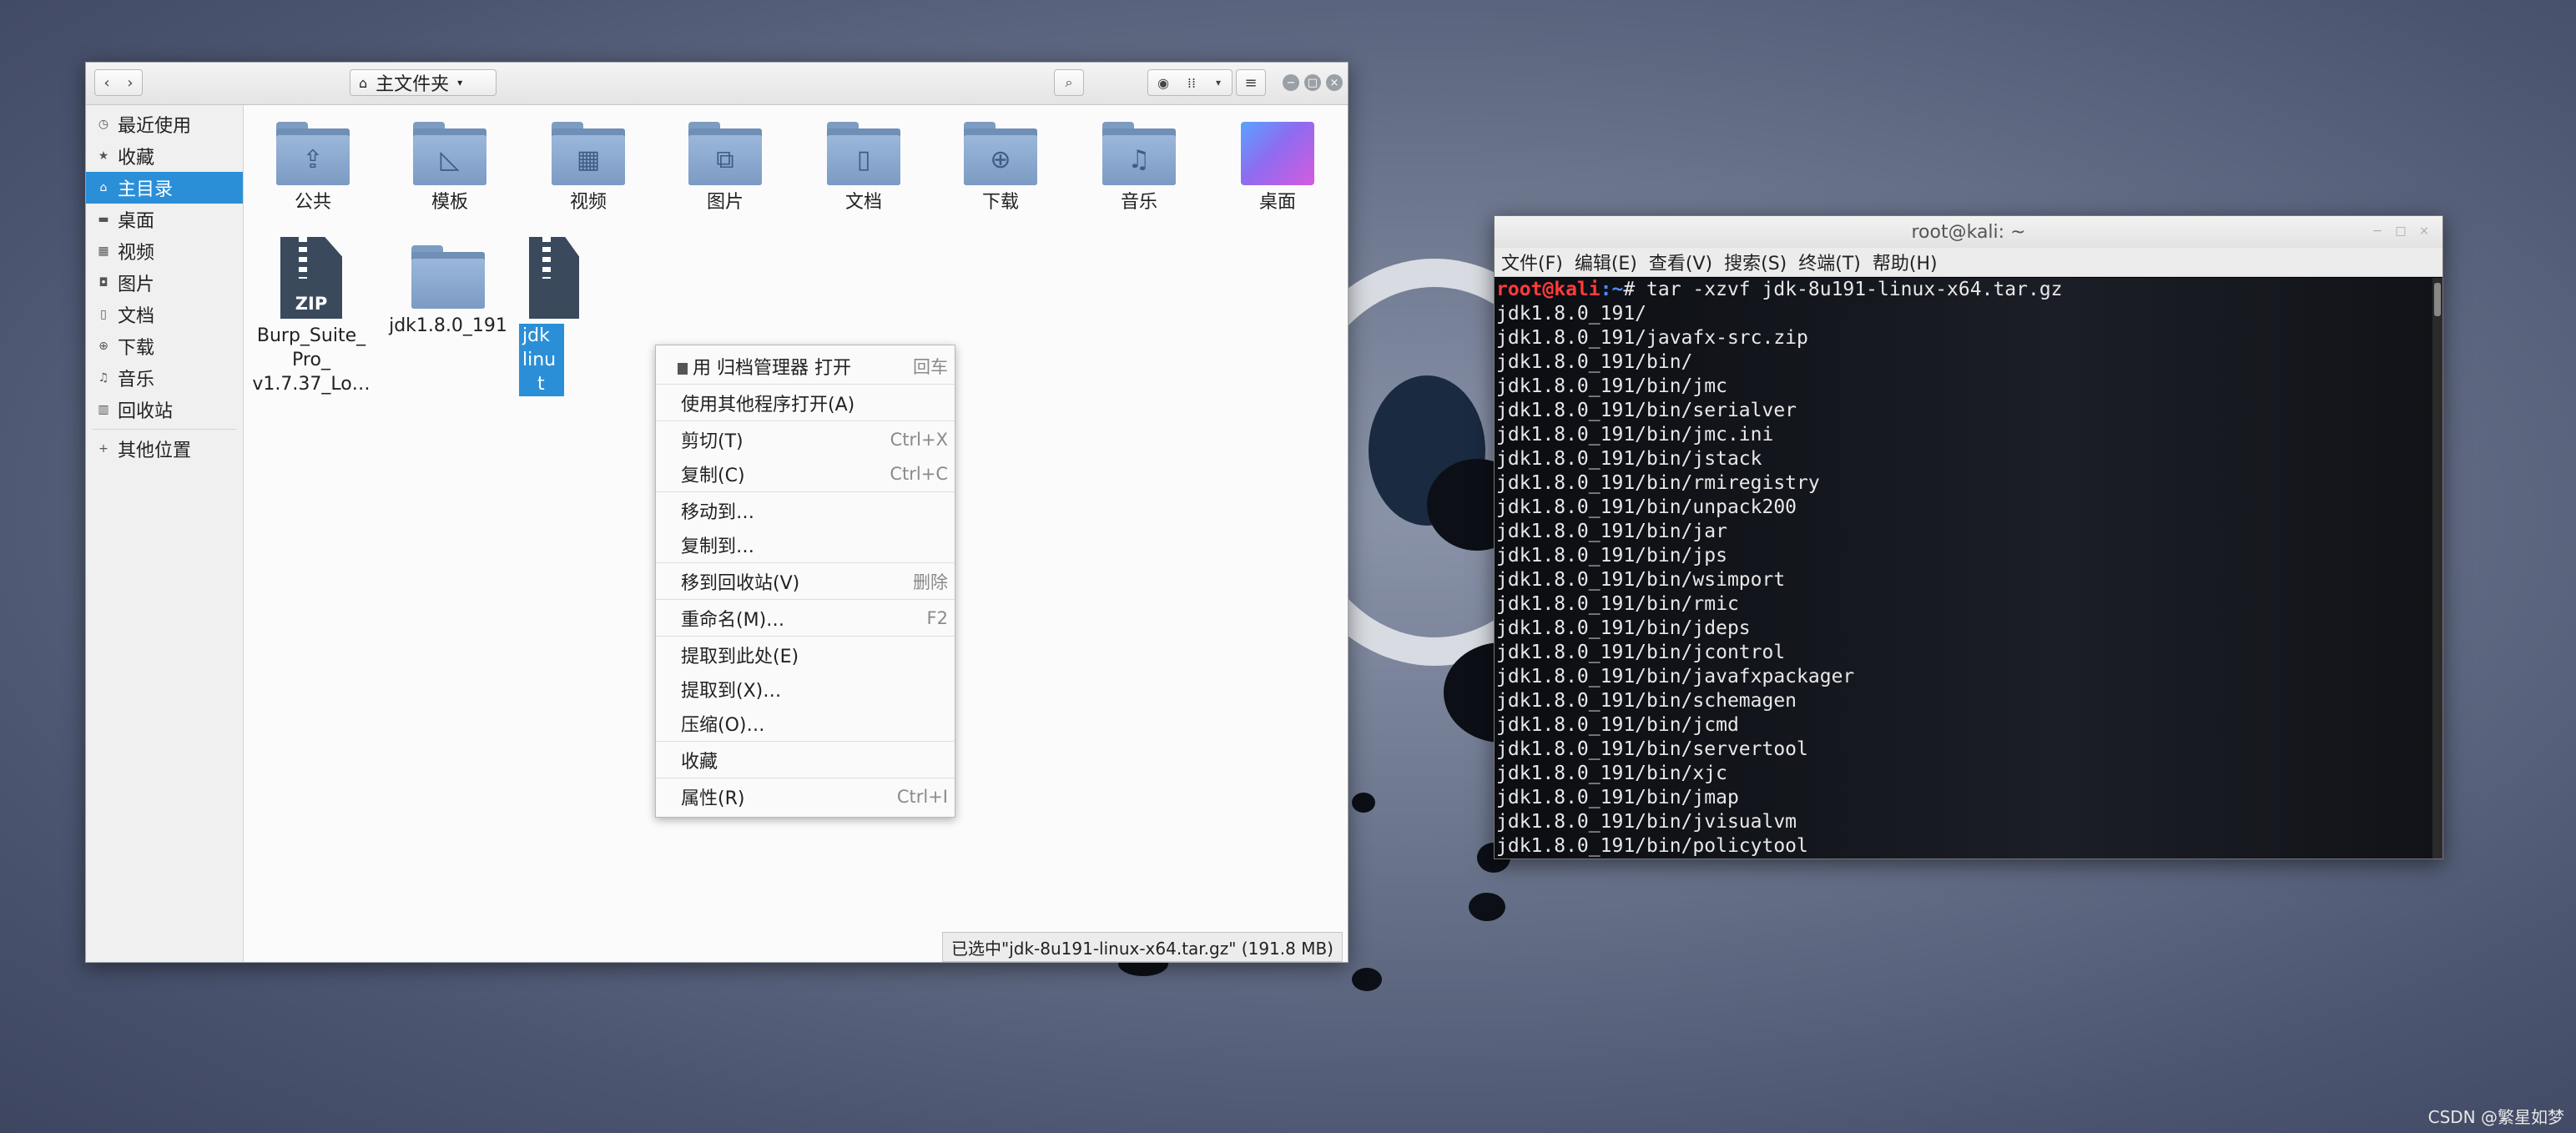  I want to click on context-menu-item: 复制(C) Ctrl+C, so click(805, 473).